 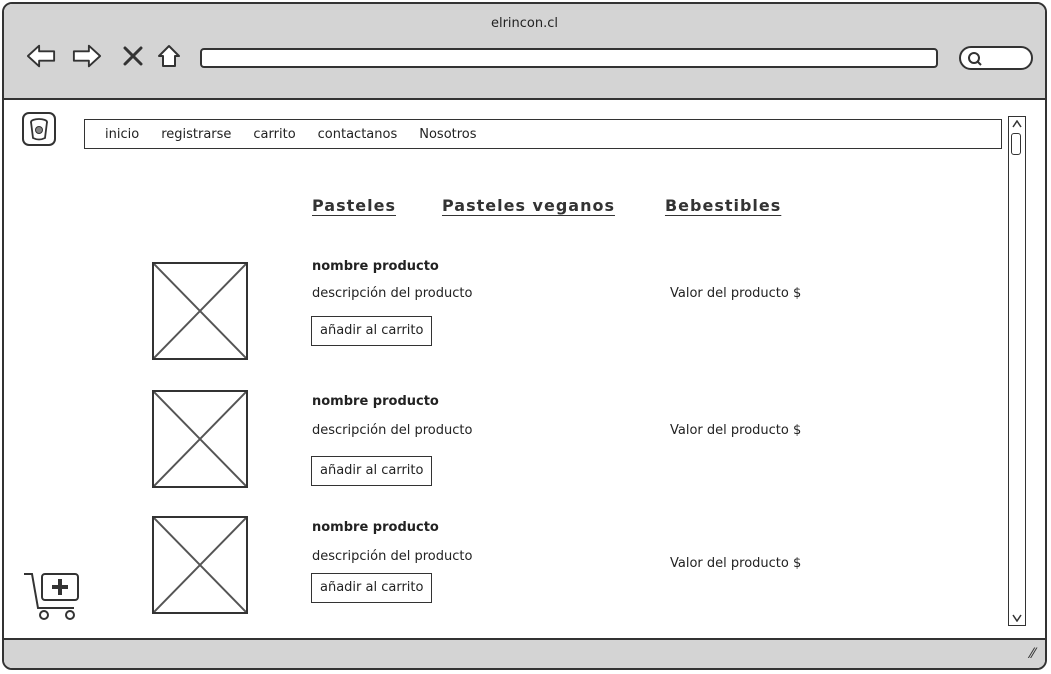 What do you see at coordinates (1032, 654) in the screenshot?
I see `resize-grip-icon: ⁄⁄` at bounding box center [1032, 654].